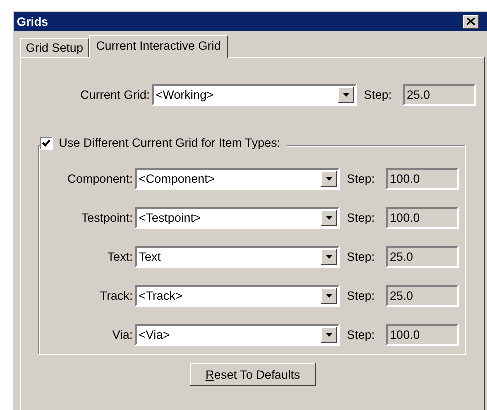  I want to click on checkbox, so click(46, 143).